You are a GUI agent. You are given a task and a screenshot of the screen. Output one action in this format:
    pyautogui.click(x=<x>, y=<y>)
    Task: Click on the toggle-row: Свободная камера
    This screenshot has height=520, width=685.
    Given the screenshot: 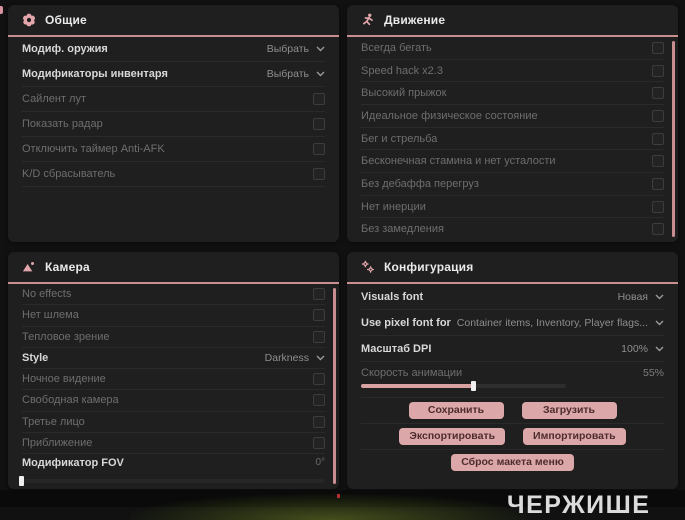 What is the action you would take?
    pyautogui.click(x=173, y=401)
    